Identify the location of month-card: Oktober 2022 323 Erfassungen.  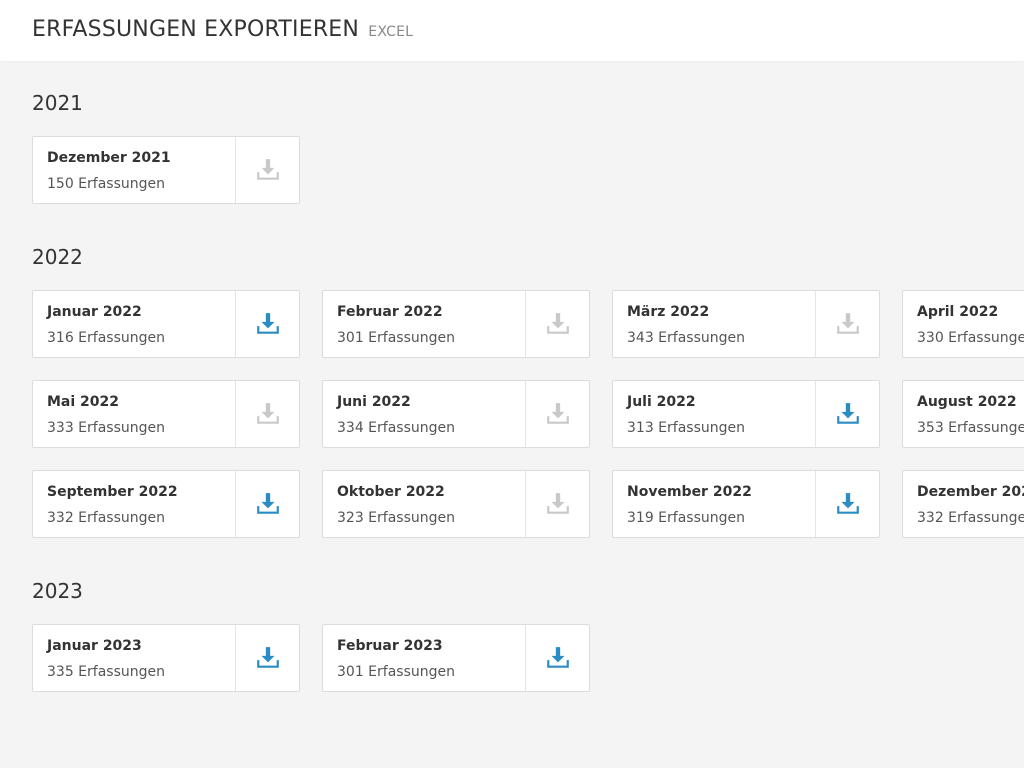
(456, 504).